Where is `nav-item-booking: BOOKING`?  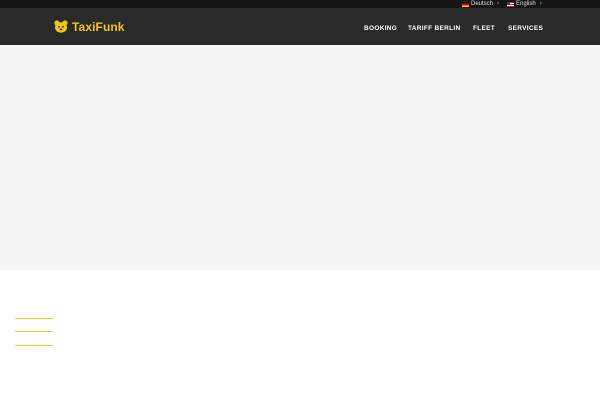 nav-item-booking: BOOKING is located at coordinates (380, 28).